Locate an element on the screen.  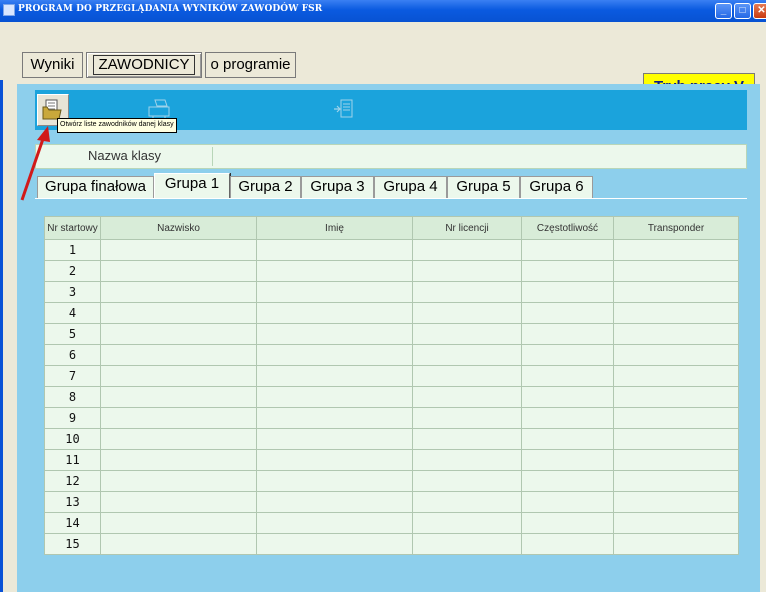
table-row: 11 is located at coordinates (391, 460).